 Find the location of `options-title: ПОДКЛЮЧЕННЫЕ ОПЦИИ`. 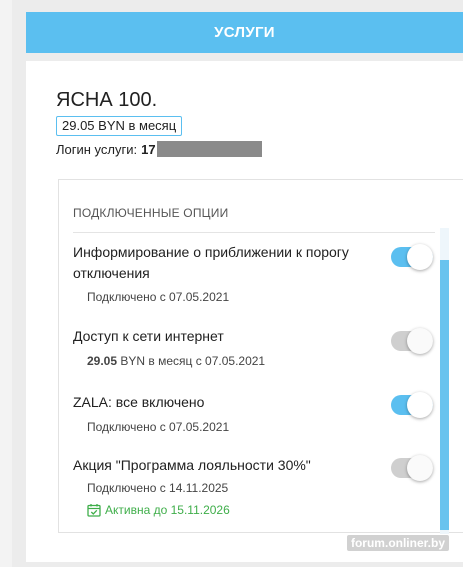

options-title: ПОДКЛЮЧЕННЫЕ ОПЦИИ is located at coordinates (151, 213).